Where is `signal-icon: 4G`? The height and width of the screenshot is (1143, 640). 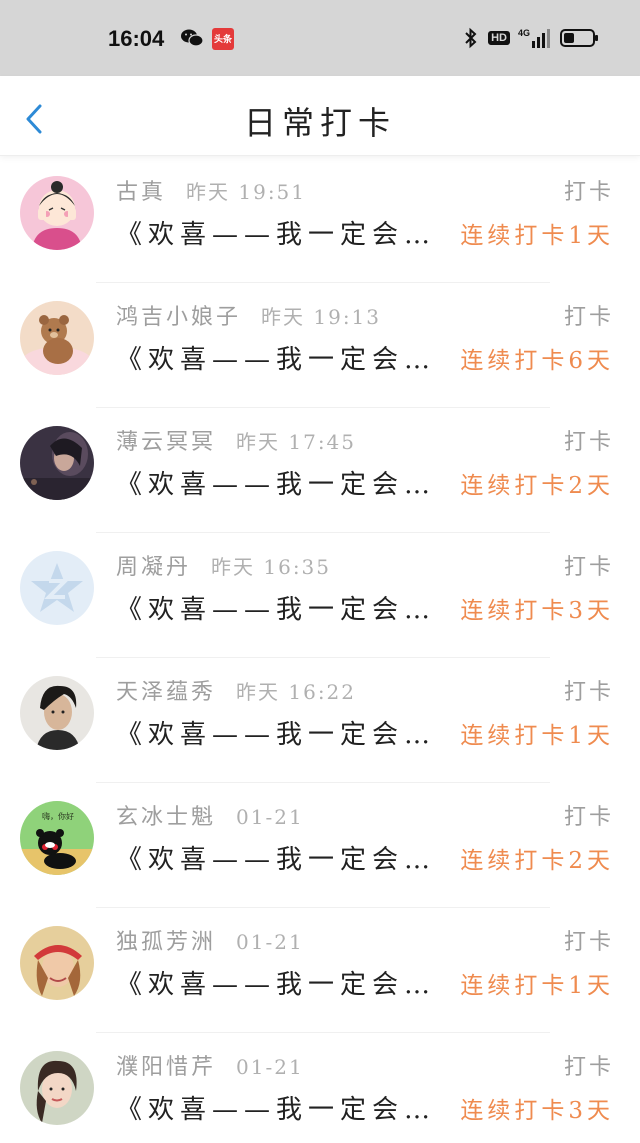
signal-icon: 4G is located at coordinates (534, 38).